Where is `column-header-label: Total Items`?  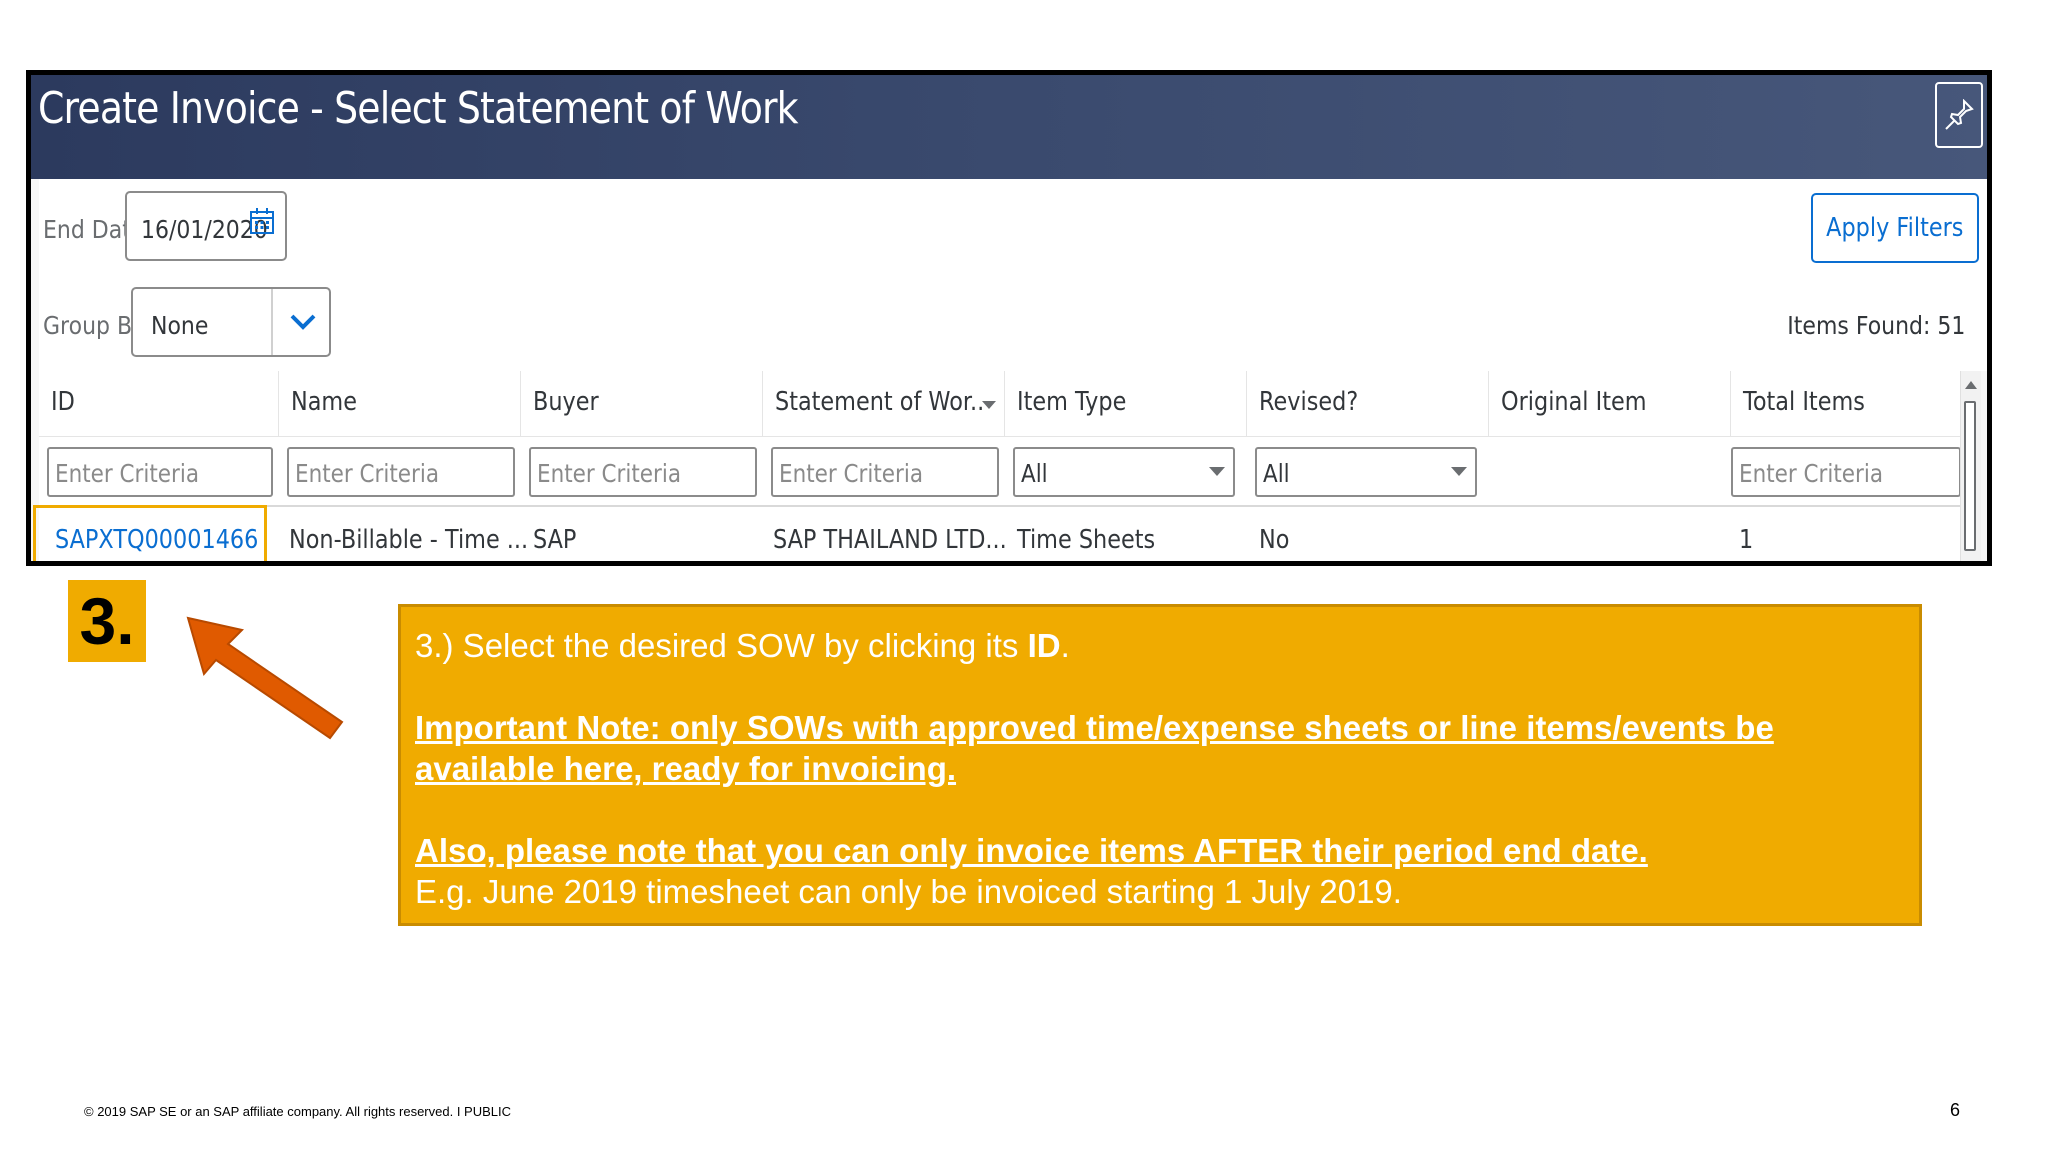
column-header-label: Total Items is located at coordinates (1804, 402).